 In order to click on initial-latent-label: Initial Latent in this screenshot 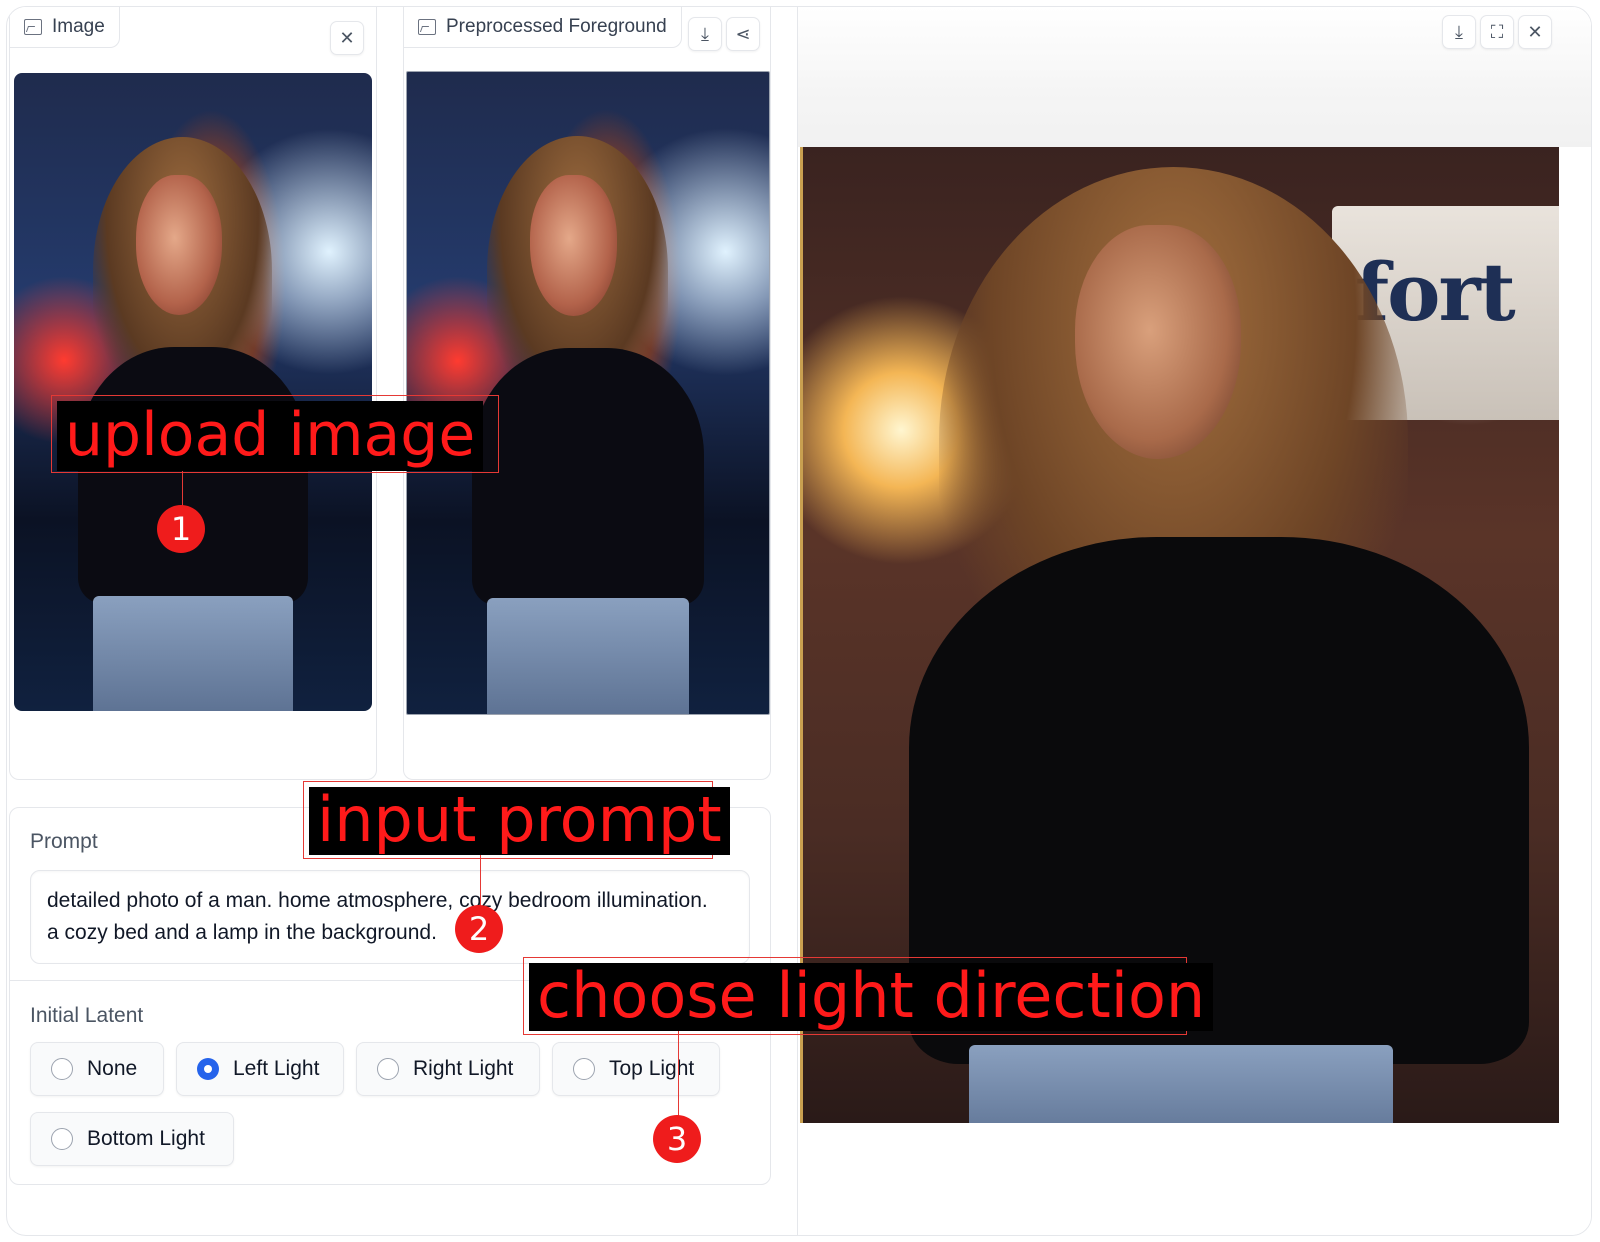, I will do `click(87, 1015)`.